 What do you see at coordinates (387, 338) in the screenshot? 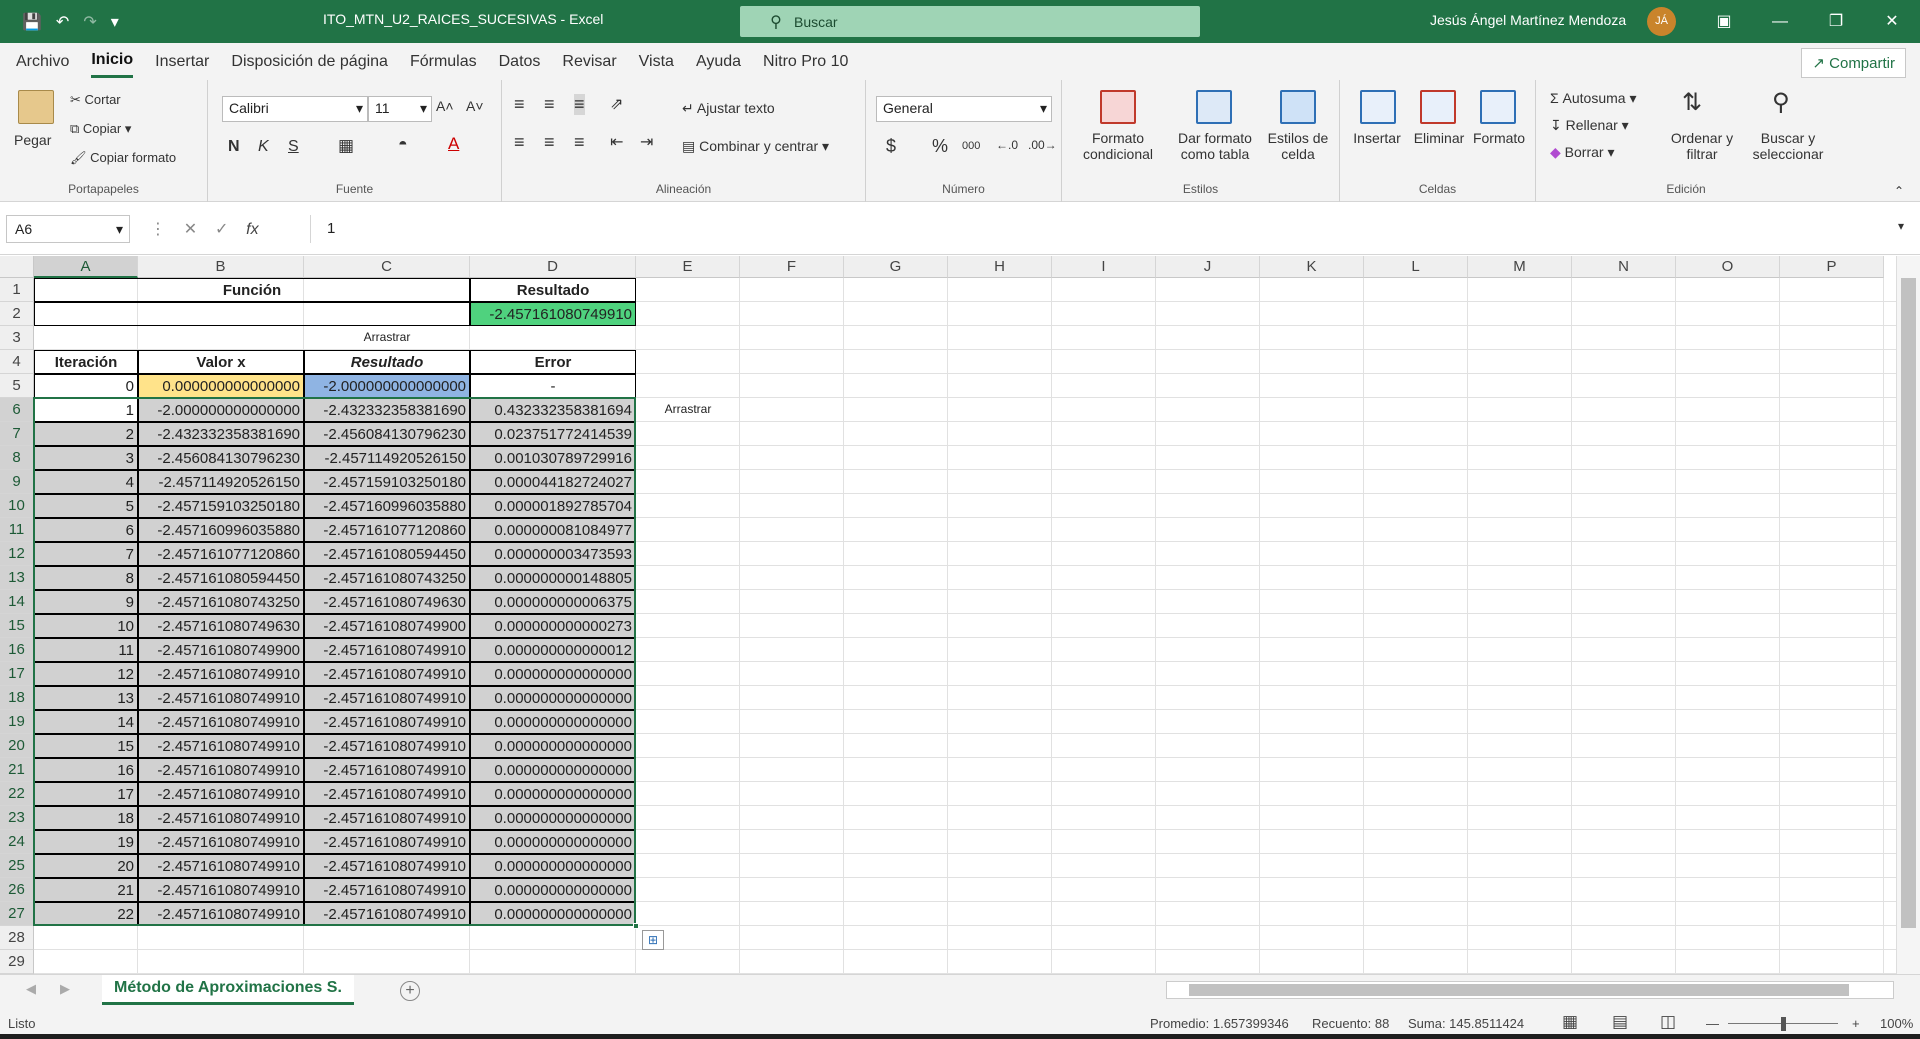
I see `cell-arrastrar-c3: Arrastrar` at bounding box center [387, 338].